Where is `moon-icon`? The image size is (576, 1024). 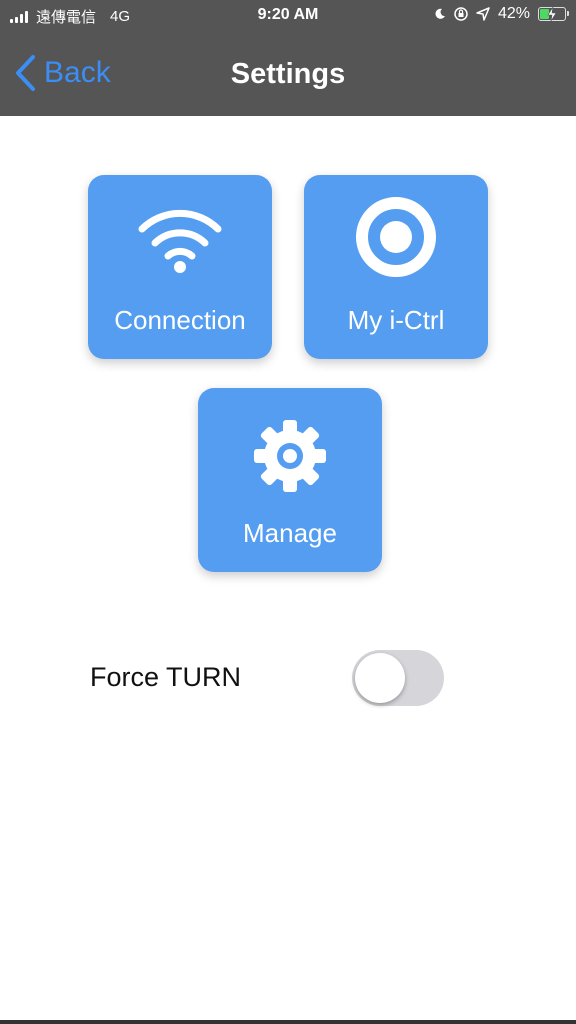 moon-icon is located at coordinates (440, 13).